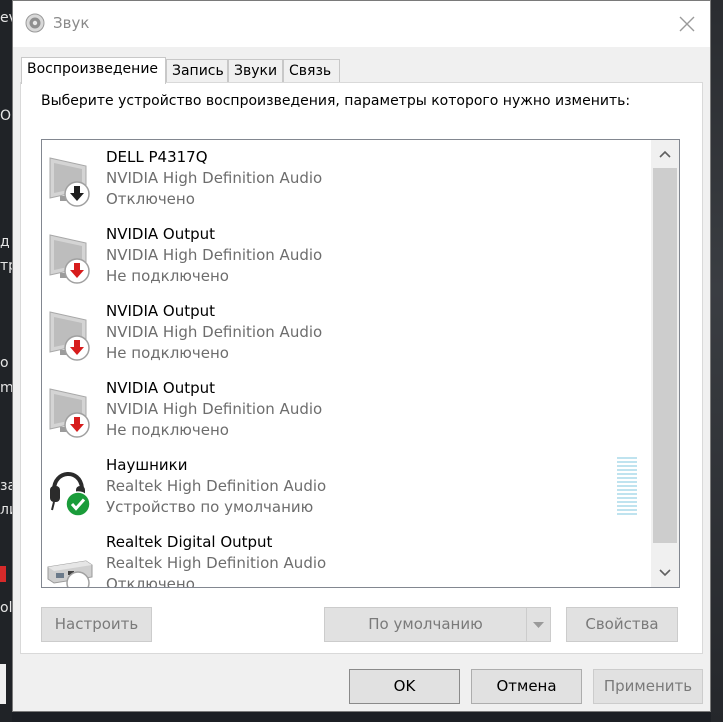 This screenshot has height=722, width=723. Describe the element at coordinates (627, 487) in the screenshot. I see `volume-level-meter` at that location.